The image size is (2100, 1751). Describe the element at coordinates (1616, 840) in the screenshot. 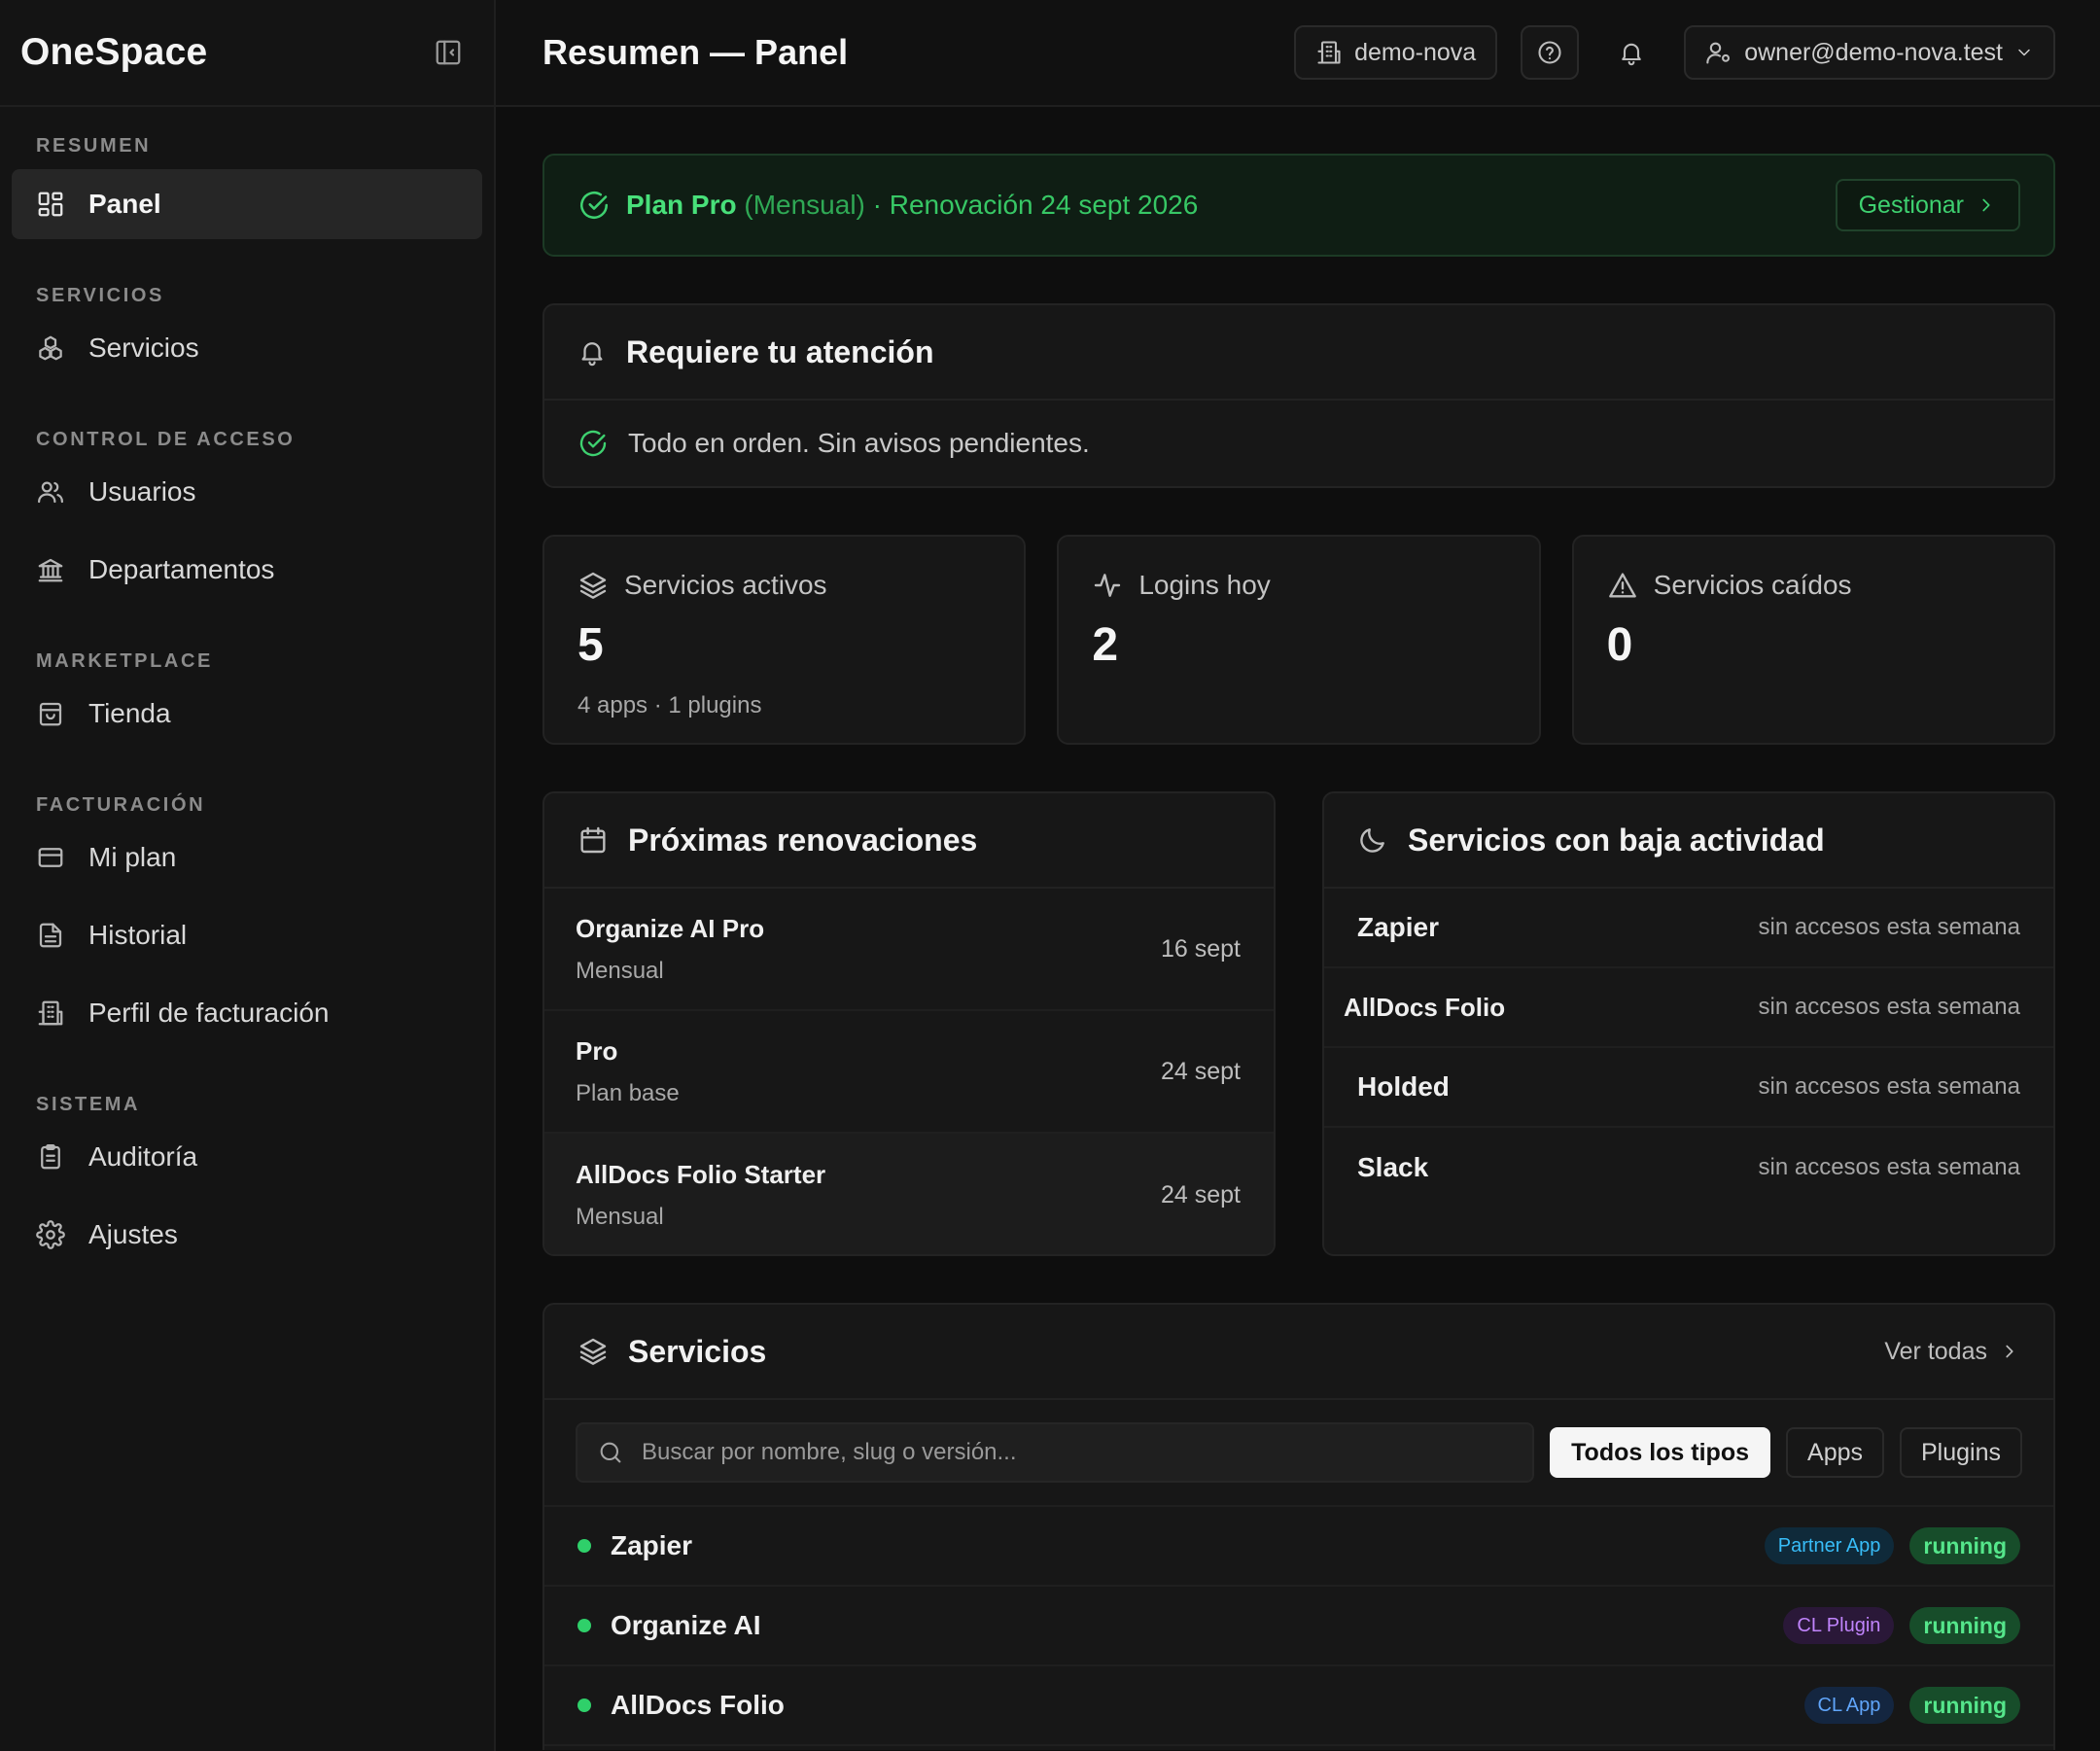

I see `low-activity-title: Servicios con baja actividad` at that location.